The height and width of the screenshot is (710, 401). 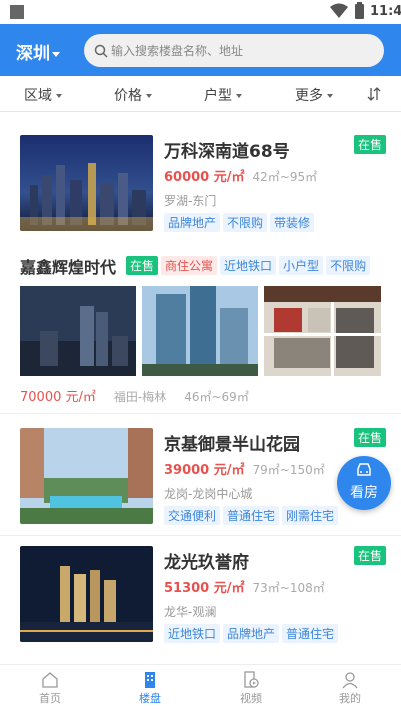 I want to click on bottom-nav: 首页 楼盘 视频 我的, so click(x=200, y=687).